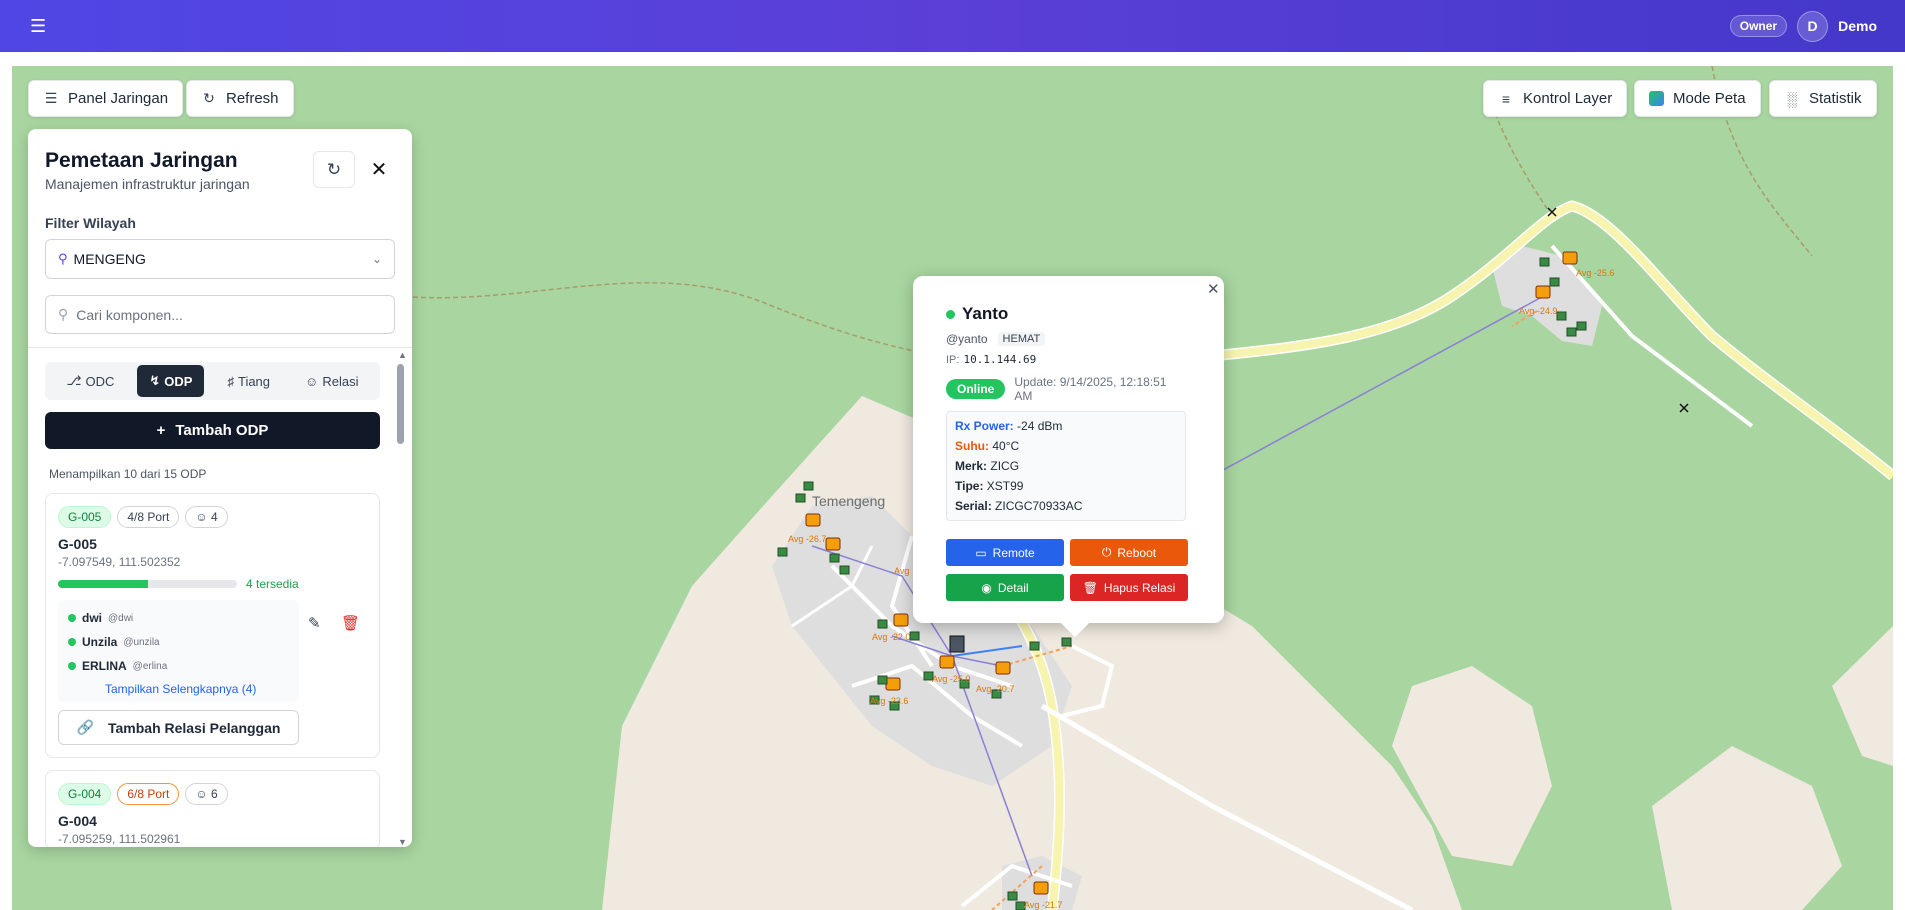  What do you see at coordinates (969, 486) in the screenshot?
I see `detail-label: Tipe:` at bounding box center [969, 486].